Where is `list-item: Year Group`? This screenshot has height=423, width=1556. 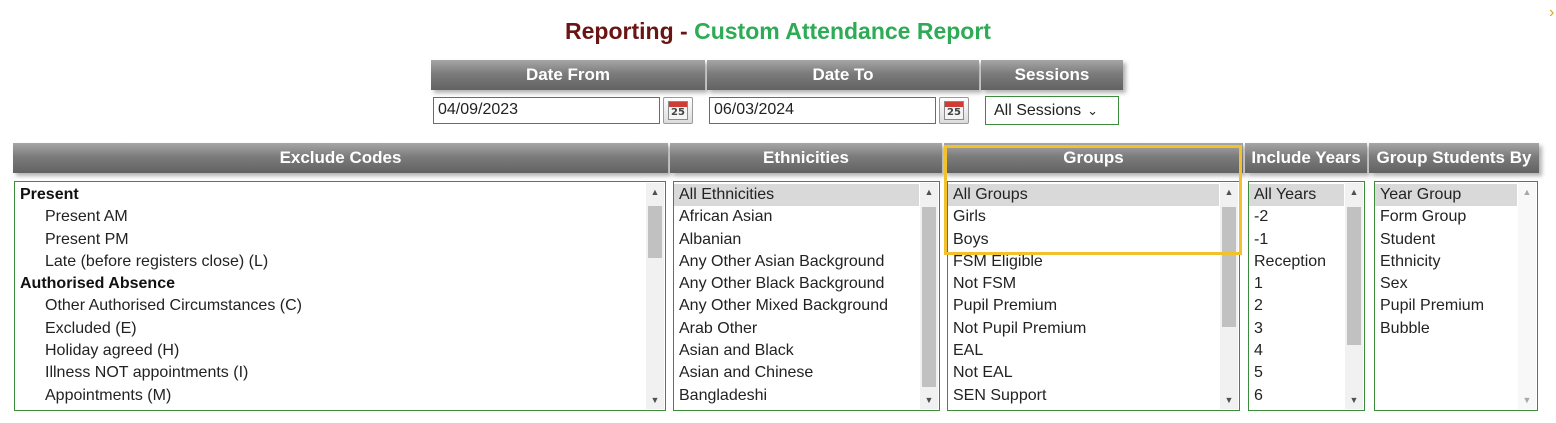
list-item: Year Group is located at coordinates (1446, 195).